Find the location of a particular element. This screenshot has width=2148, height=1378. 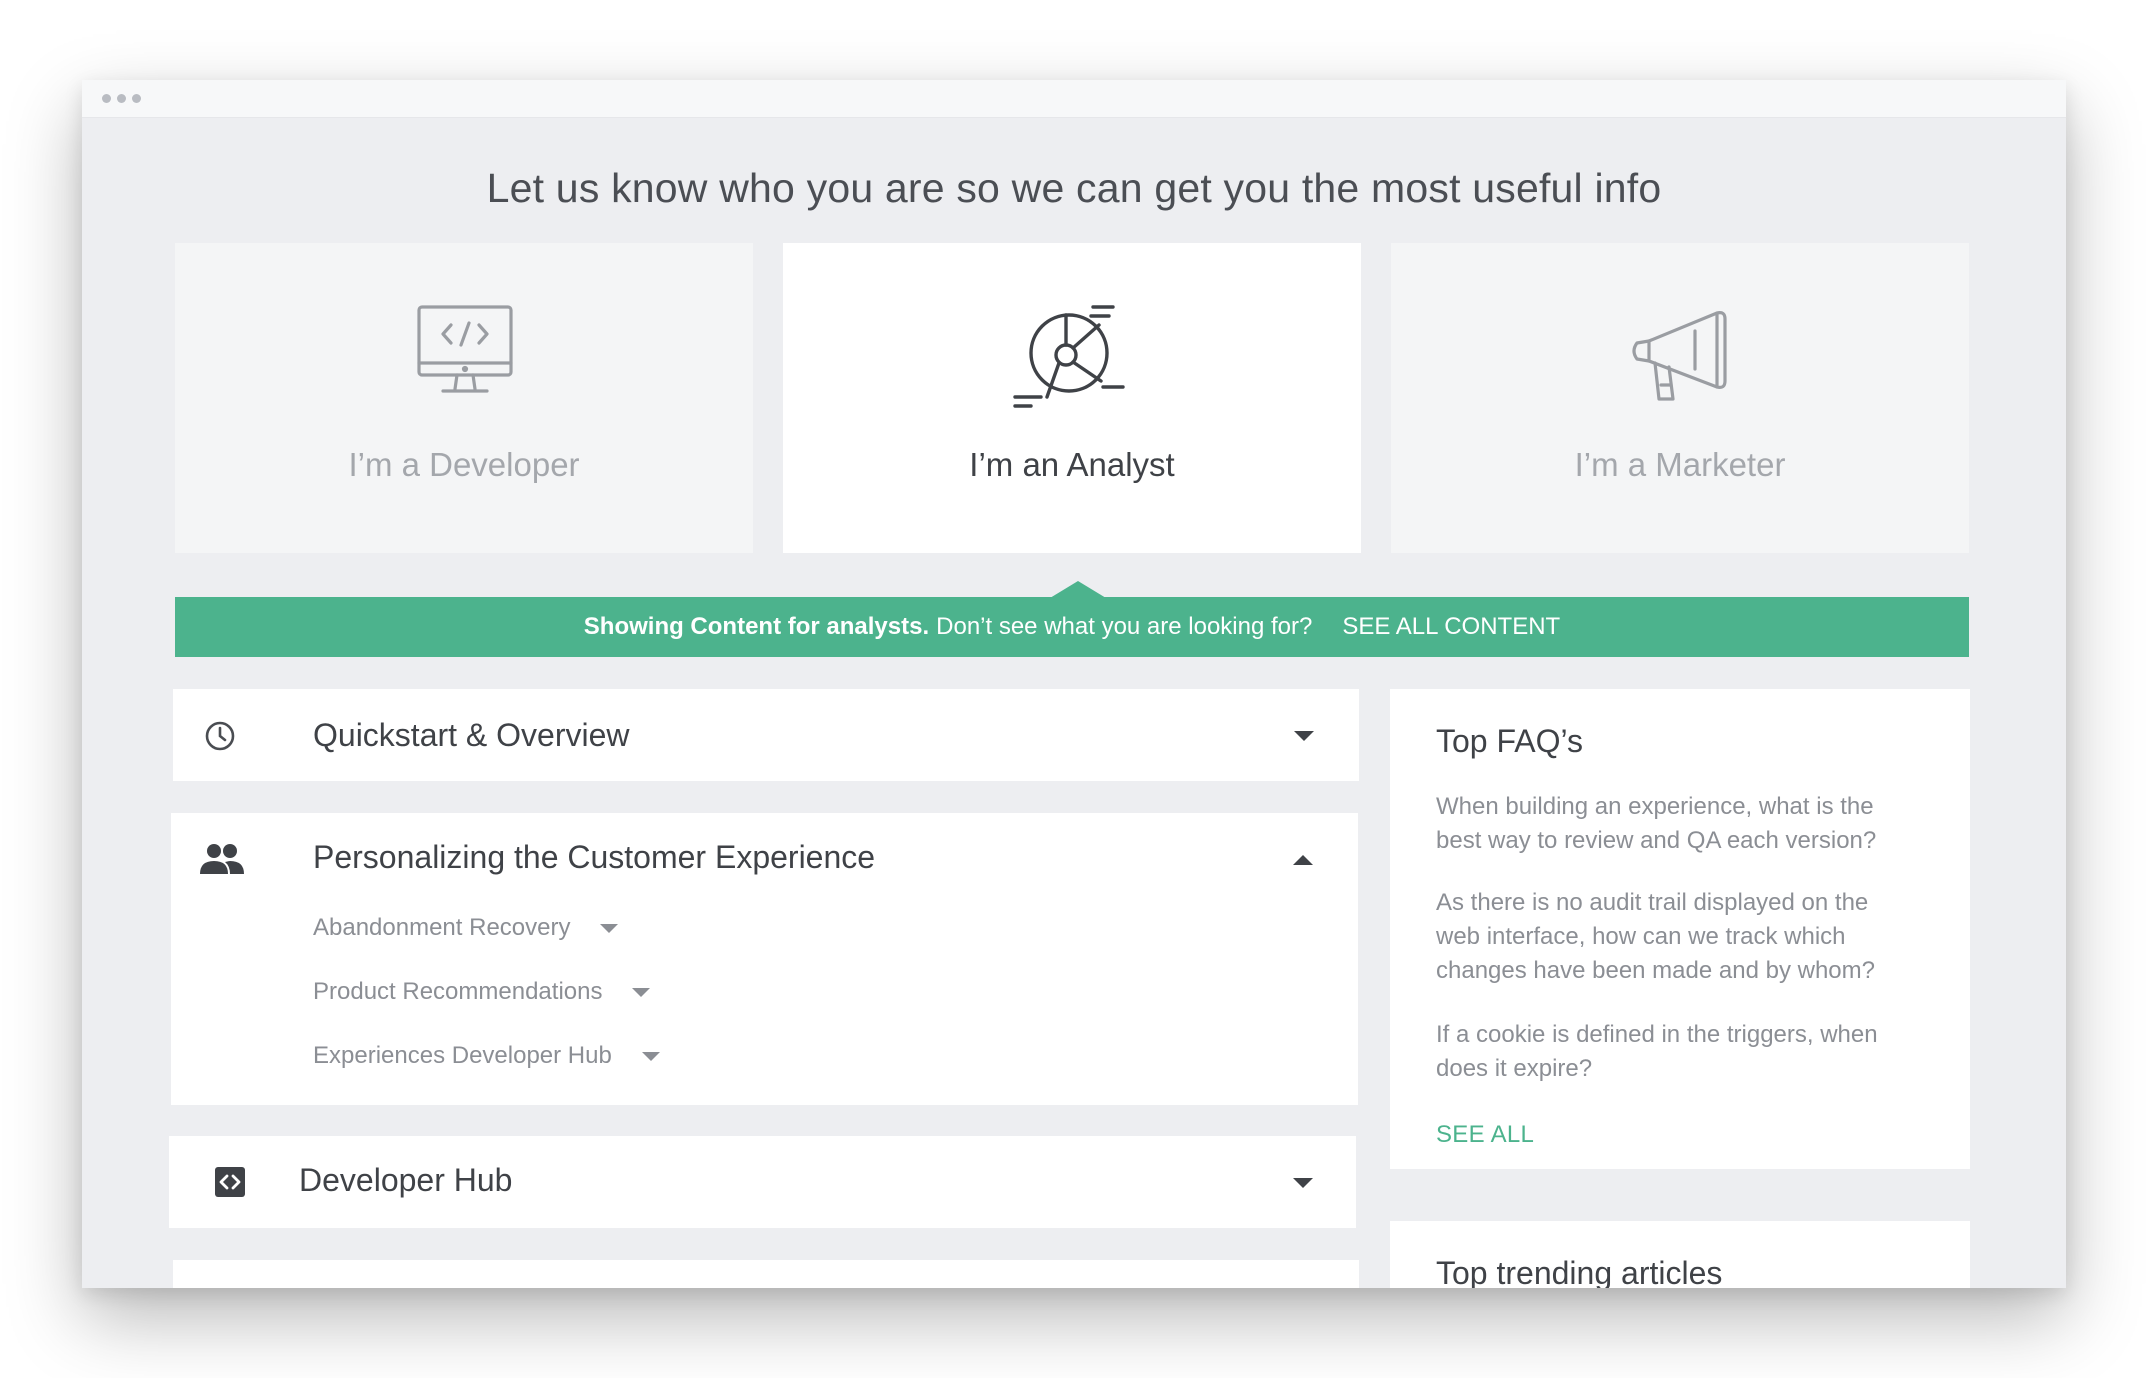

section-title: Personalizing the Customer Experience is located at coordinates (594, 857).